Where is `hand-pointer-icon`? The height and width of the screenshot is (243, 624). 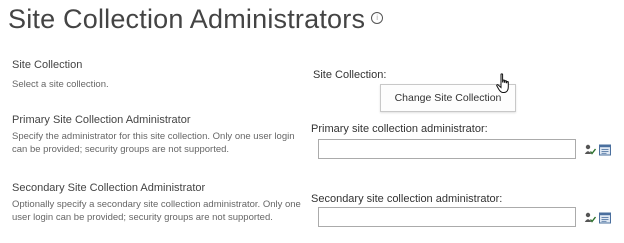
hand-pointer-icon is located at coordinates (504, 86).